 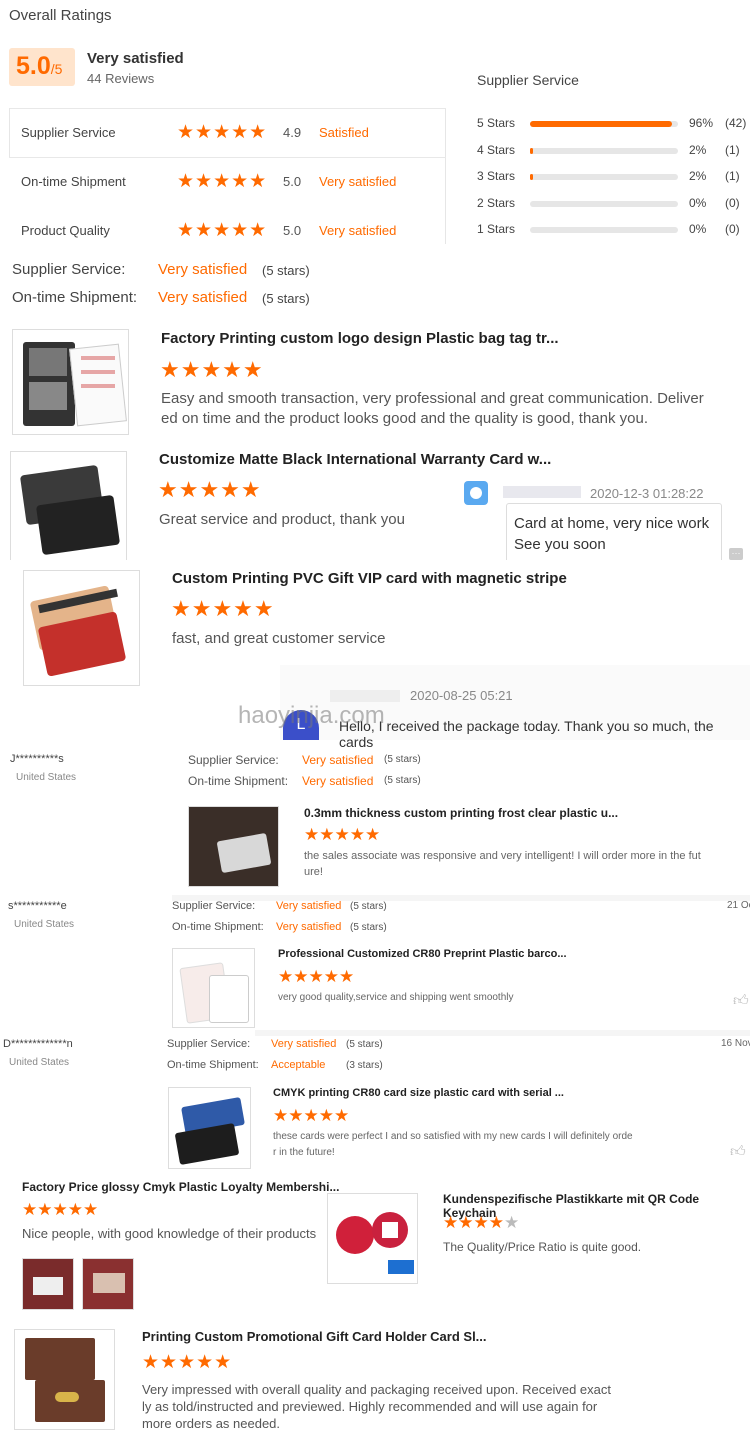 I want to click on reply-line-1b: See you soon, so click(x=560, y=544).